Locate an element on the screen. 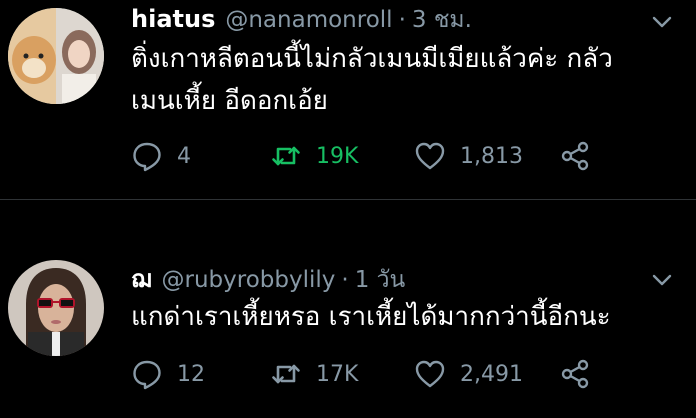  reply-button: 4 is located at coordinates (161, 156).